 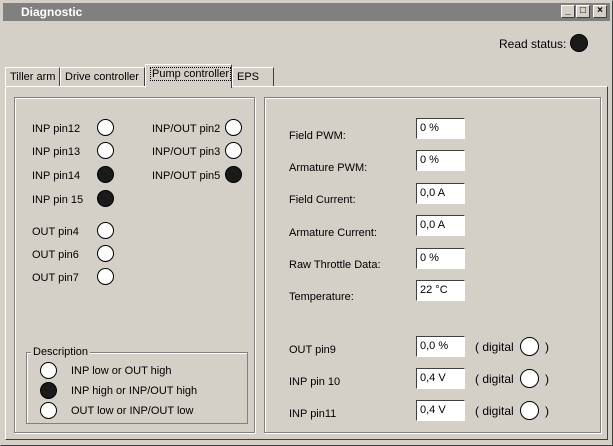 I want to click on pin-label: OUT pin6, so click(x=55, y=255).